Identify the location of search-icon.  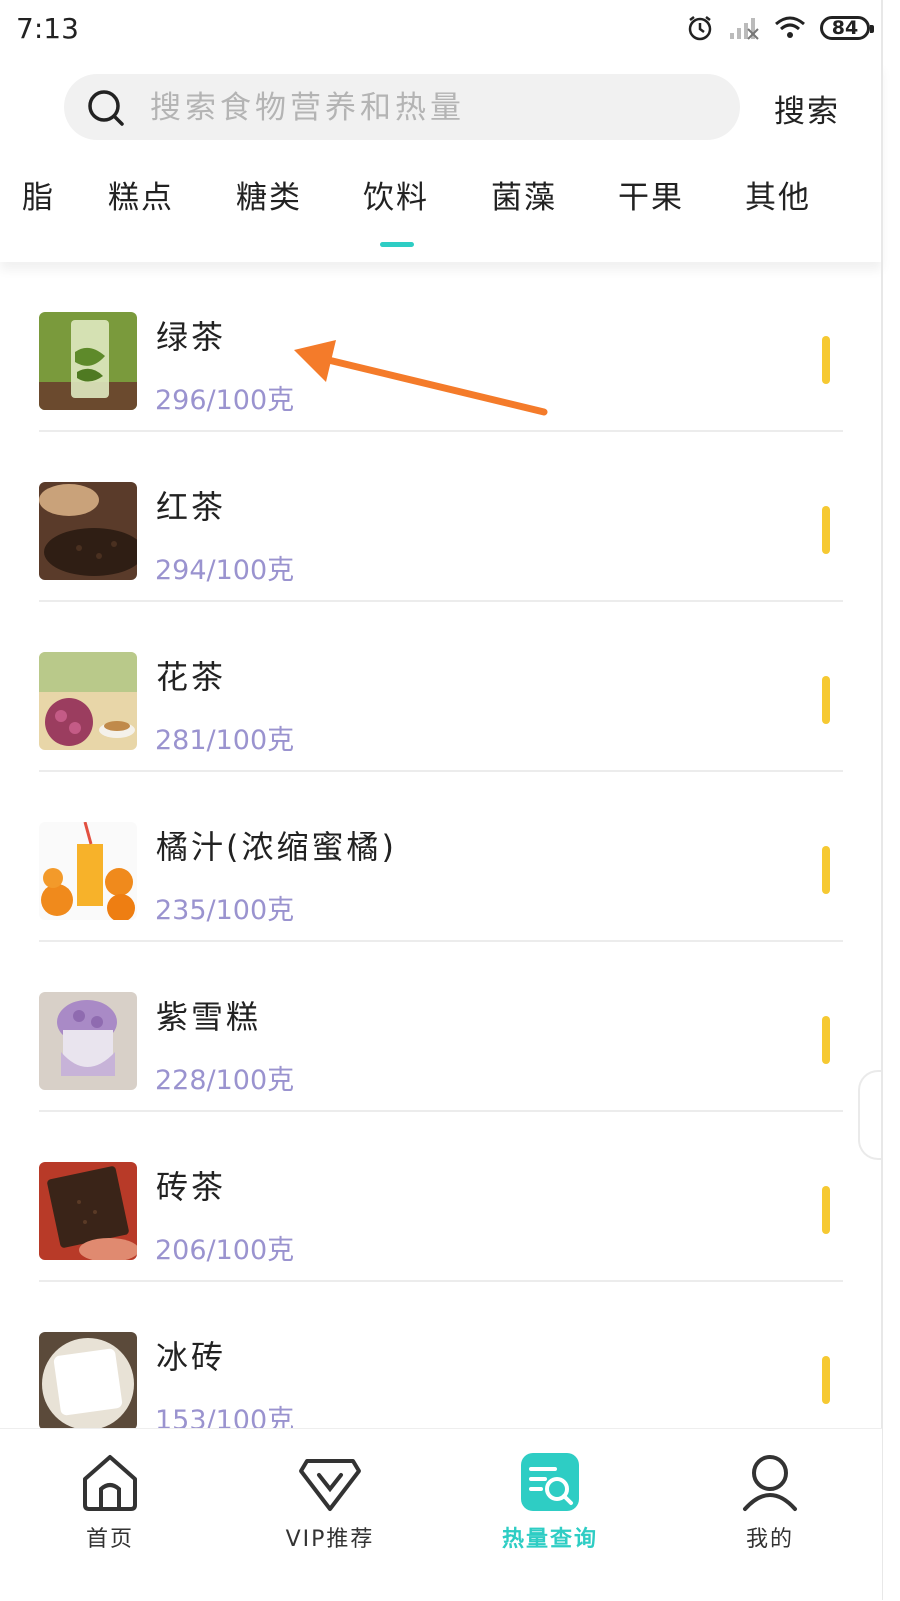
(106, 110).